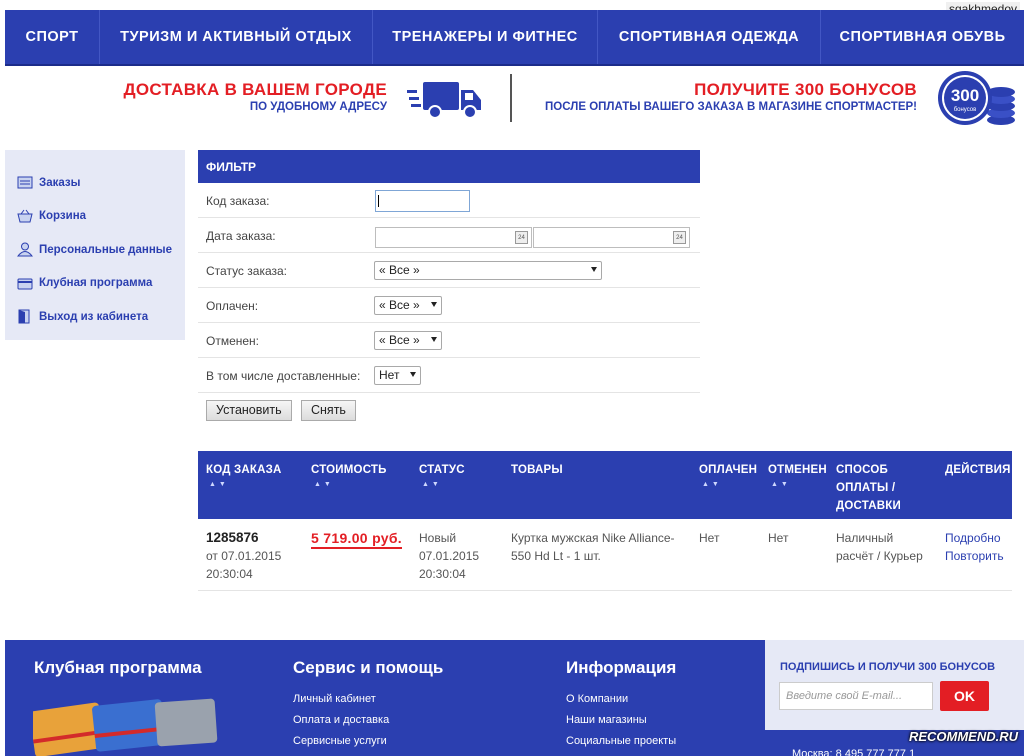 The width and height of the screenshot is (1024, 756). What do you see at coordinates (244, 470) in the screenshot?
I see `column-header-code: КОД ЗАКАЗА` at bounding box center [244, 470].